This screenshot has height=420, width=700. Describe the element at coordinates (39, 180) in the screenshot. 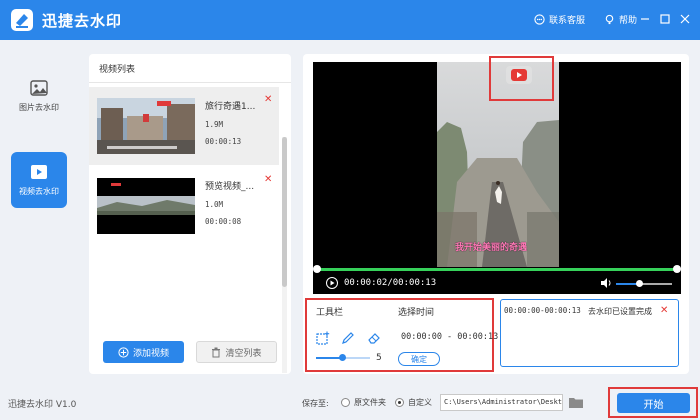

I see `nav-video-watermark: 视频去水印` at that location.